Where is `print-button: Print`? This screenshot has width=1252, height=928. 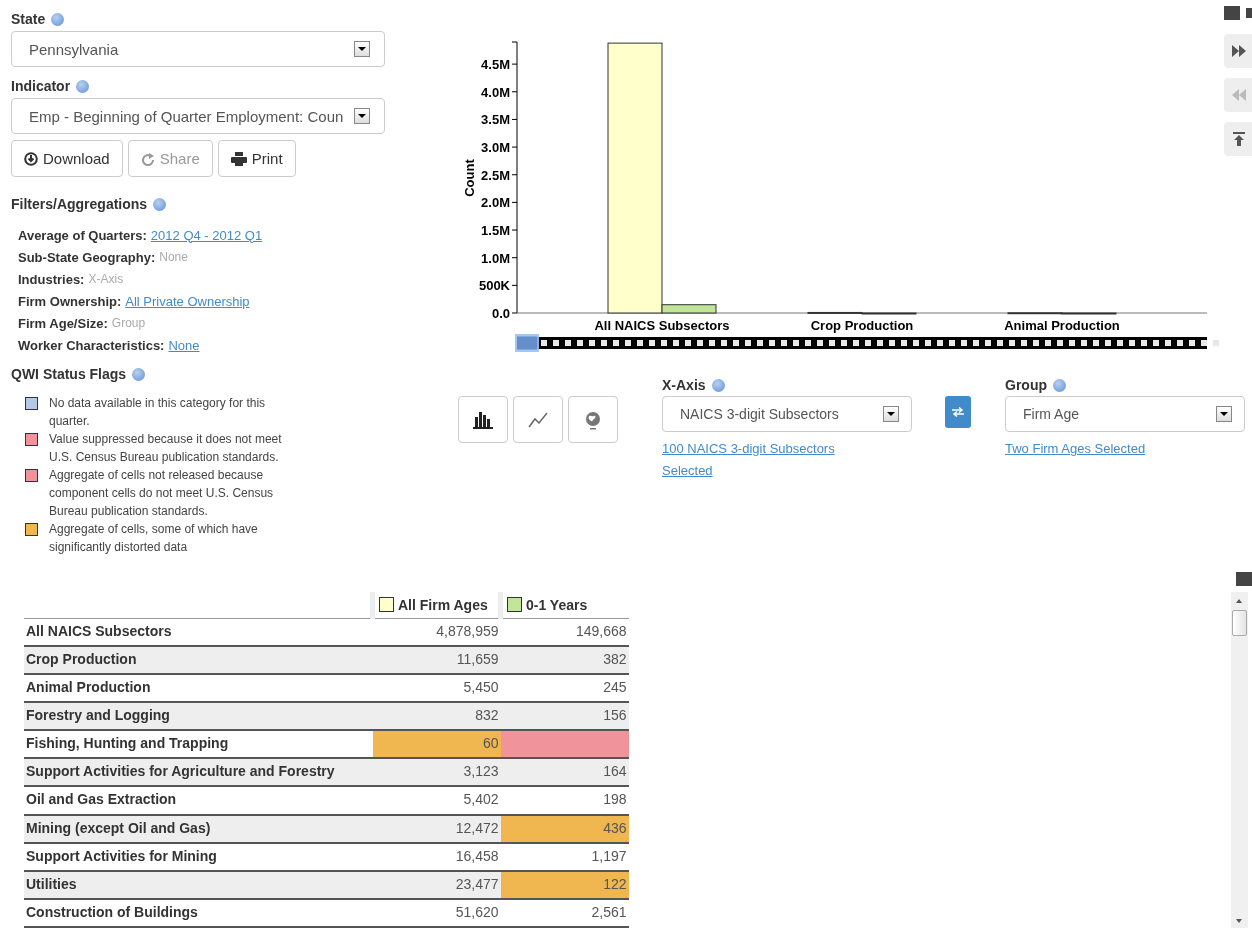 print-button: Print is located at coordinates (256, 158).